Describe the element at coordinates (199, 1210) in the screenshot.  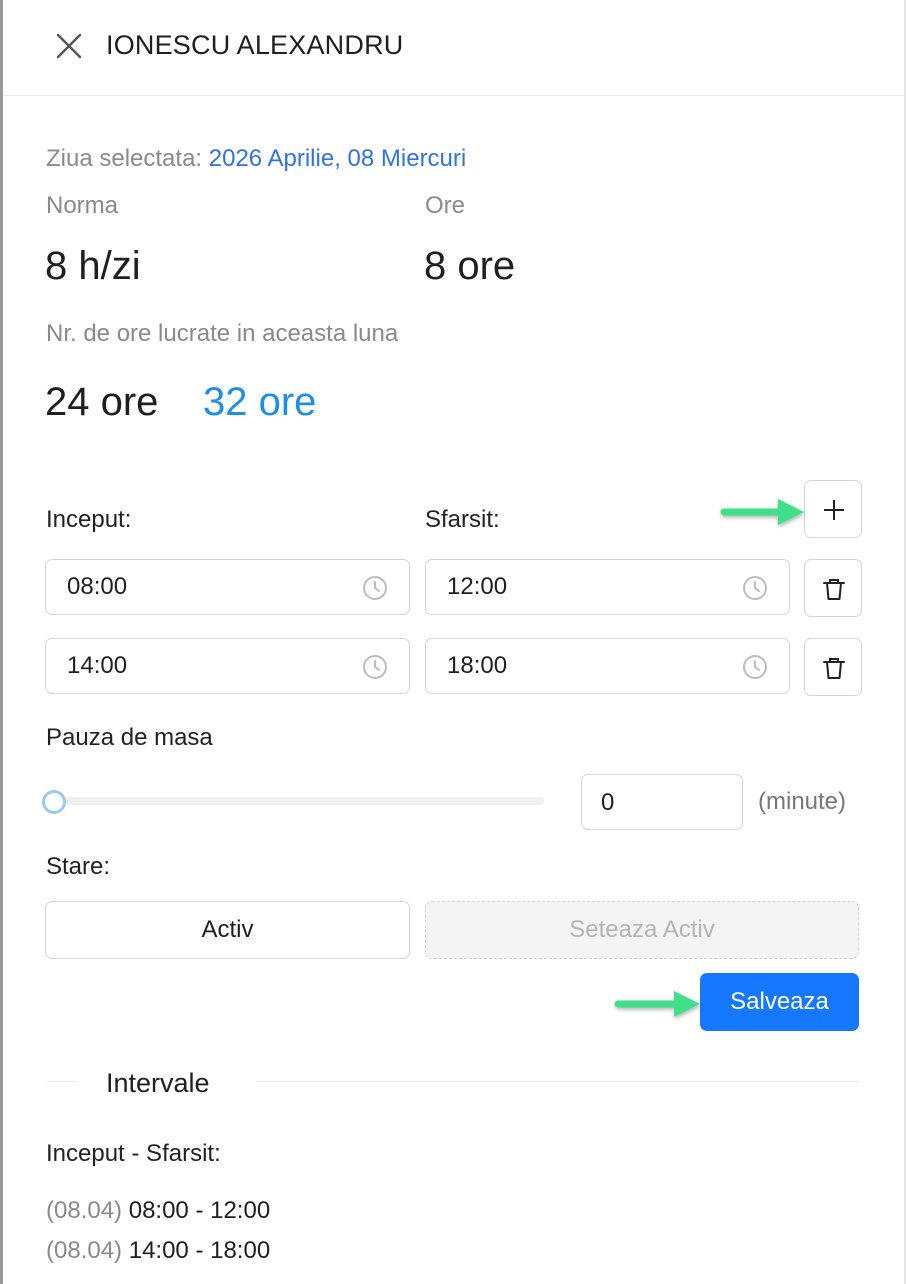
I see `interval-range: 08:00 - 12:00` at that location.